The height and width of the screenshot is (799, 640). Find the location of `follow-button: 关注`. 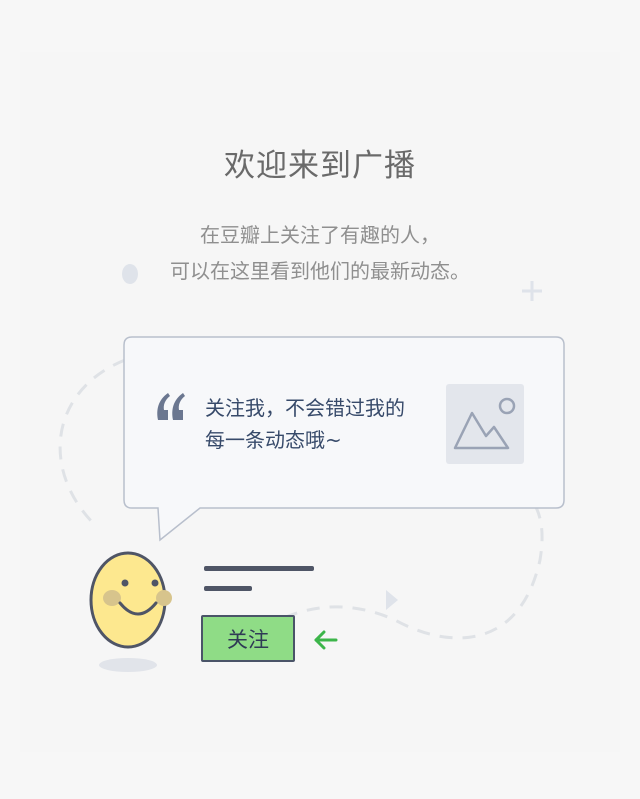

follow-button: 关注 is located at coordinates (248, 638).